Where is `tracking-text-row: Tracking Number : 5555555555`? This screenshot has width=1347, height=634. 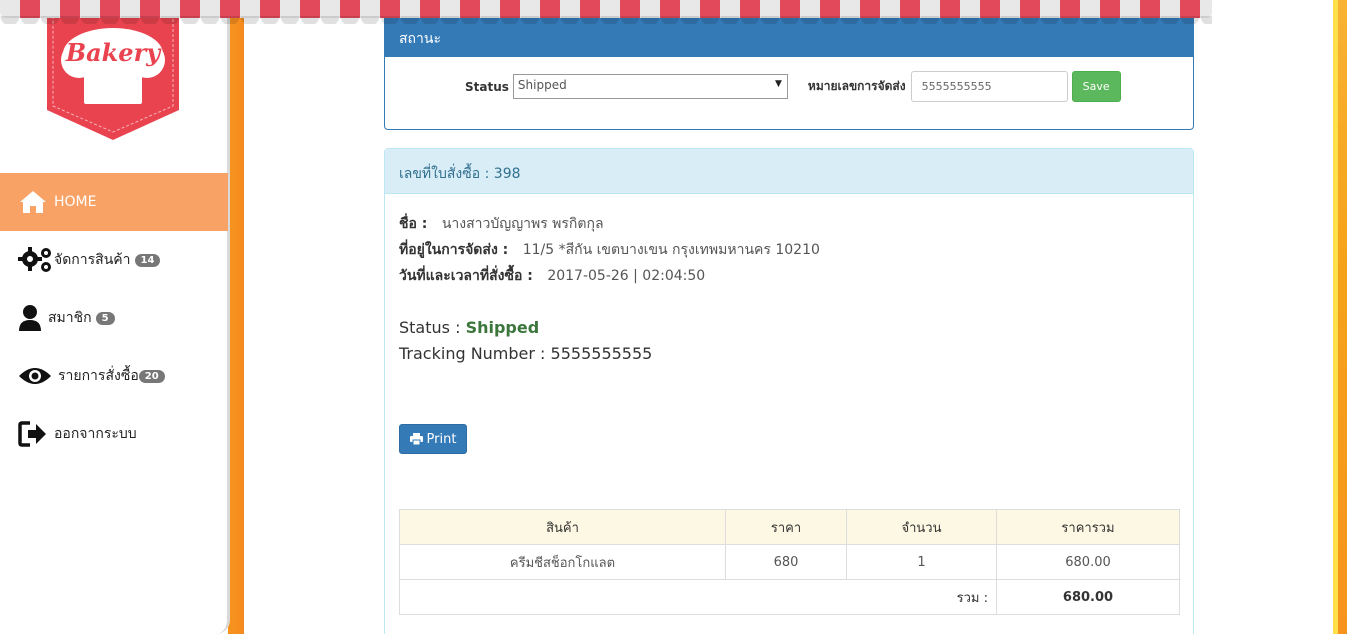 tracking-text-row: Tracking Number : 5555555555 is located at coordinates (525, 354).